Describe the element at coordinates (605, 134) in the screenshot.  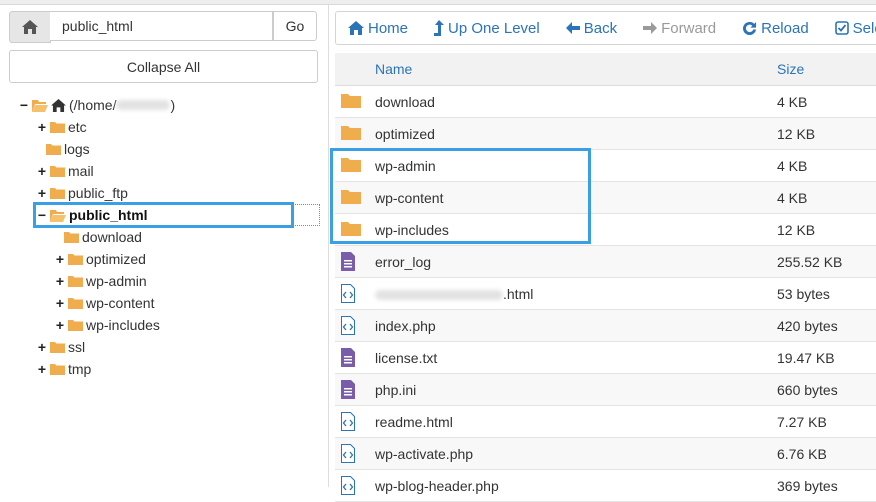
I see `table-row: optimized 12 KB` at that location.